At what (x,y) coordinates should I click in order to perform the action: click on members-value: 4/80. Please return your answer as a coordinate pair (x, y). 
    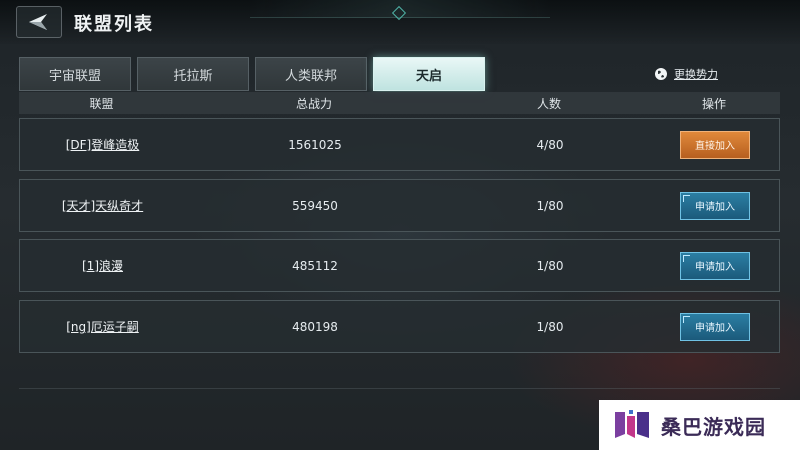
    Looking at the image, I should click on (550, 144).